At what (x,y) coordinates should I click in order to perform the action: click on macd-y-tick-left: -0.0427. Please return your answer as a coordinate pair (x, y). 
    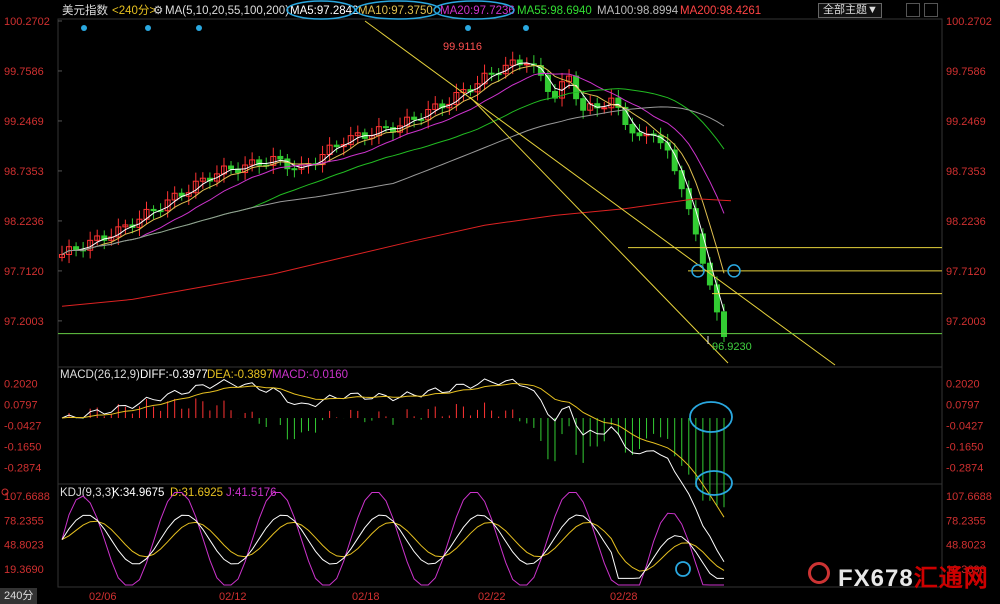
    Looking at the image, I should click on (22, 426).